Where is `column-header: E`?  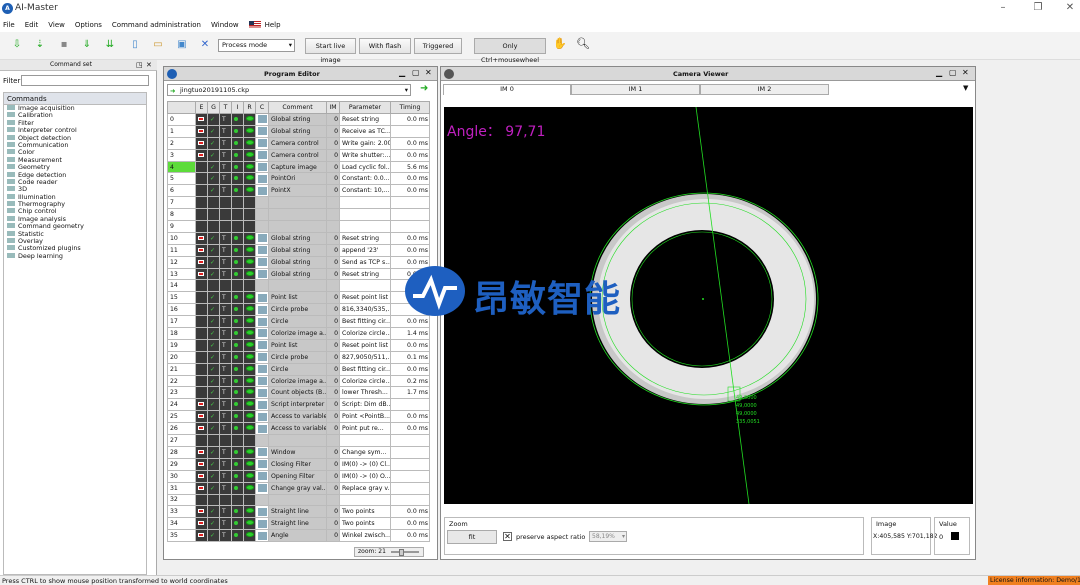 column-header: E is located at coordinates (201, 107).